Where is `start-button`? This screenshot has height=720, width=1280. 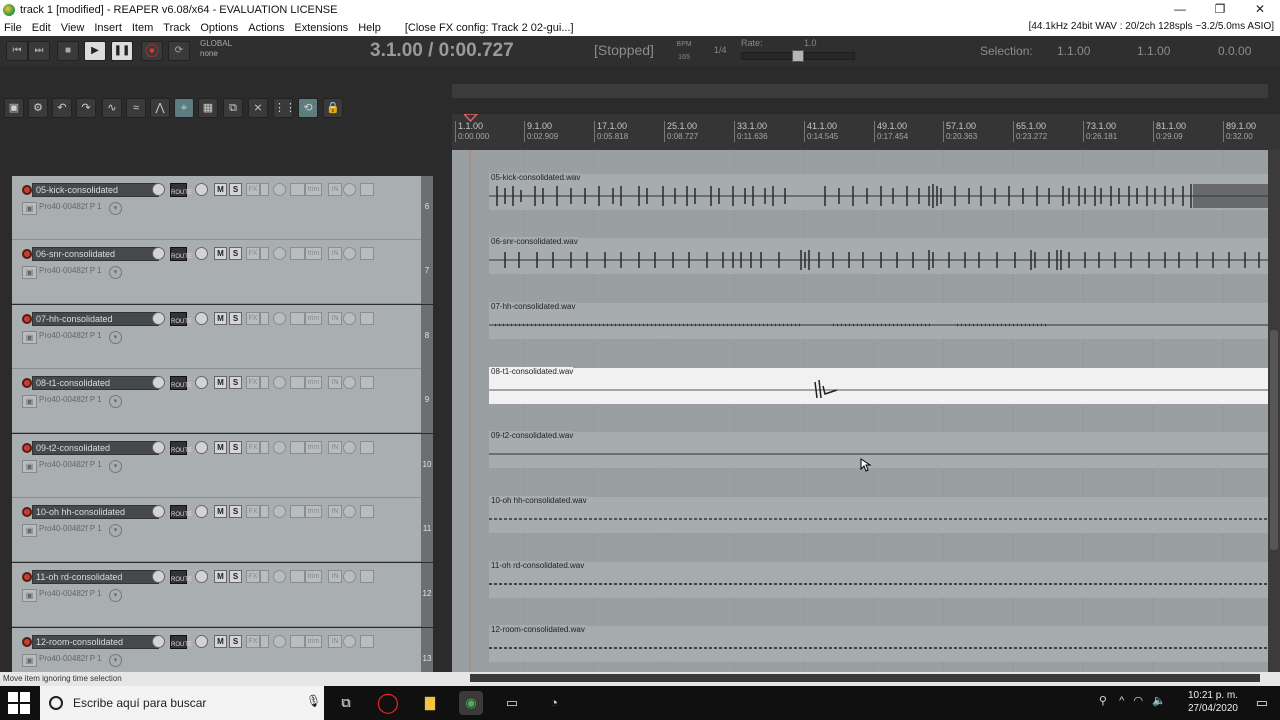
start-button is located at coordinates (19, 703).